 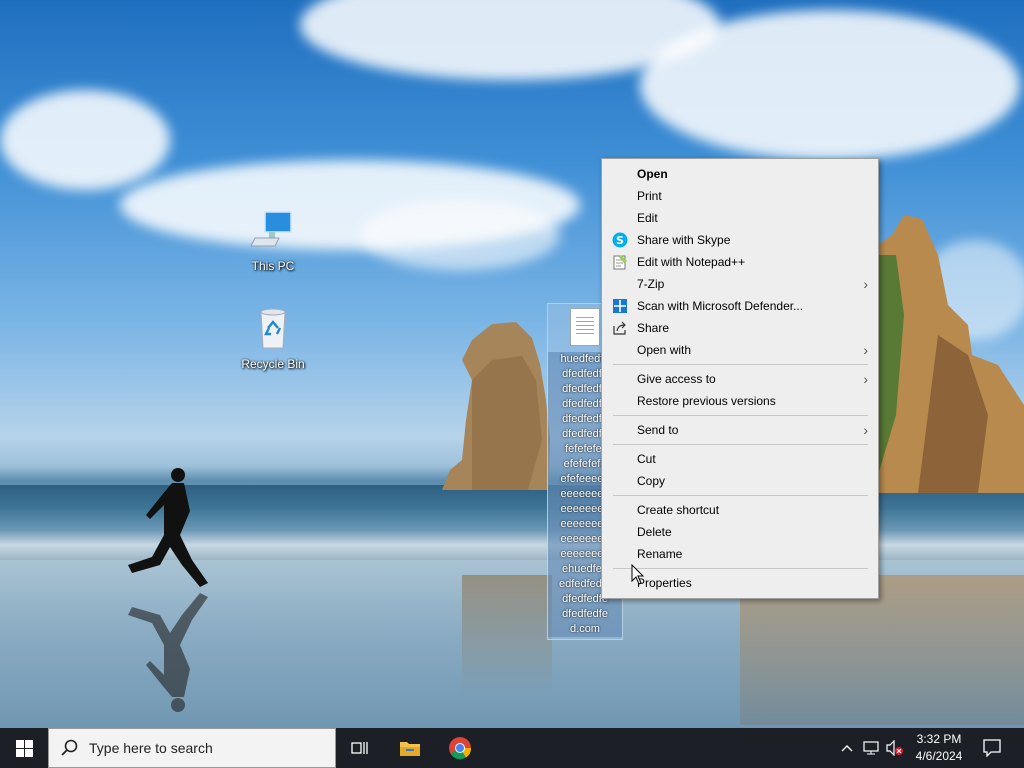 I want to click on menu-item-label: Send to, so click(x=658, y=430).